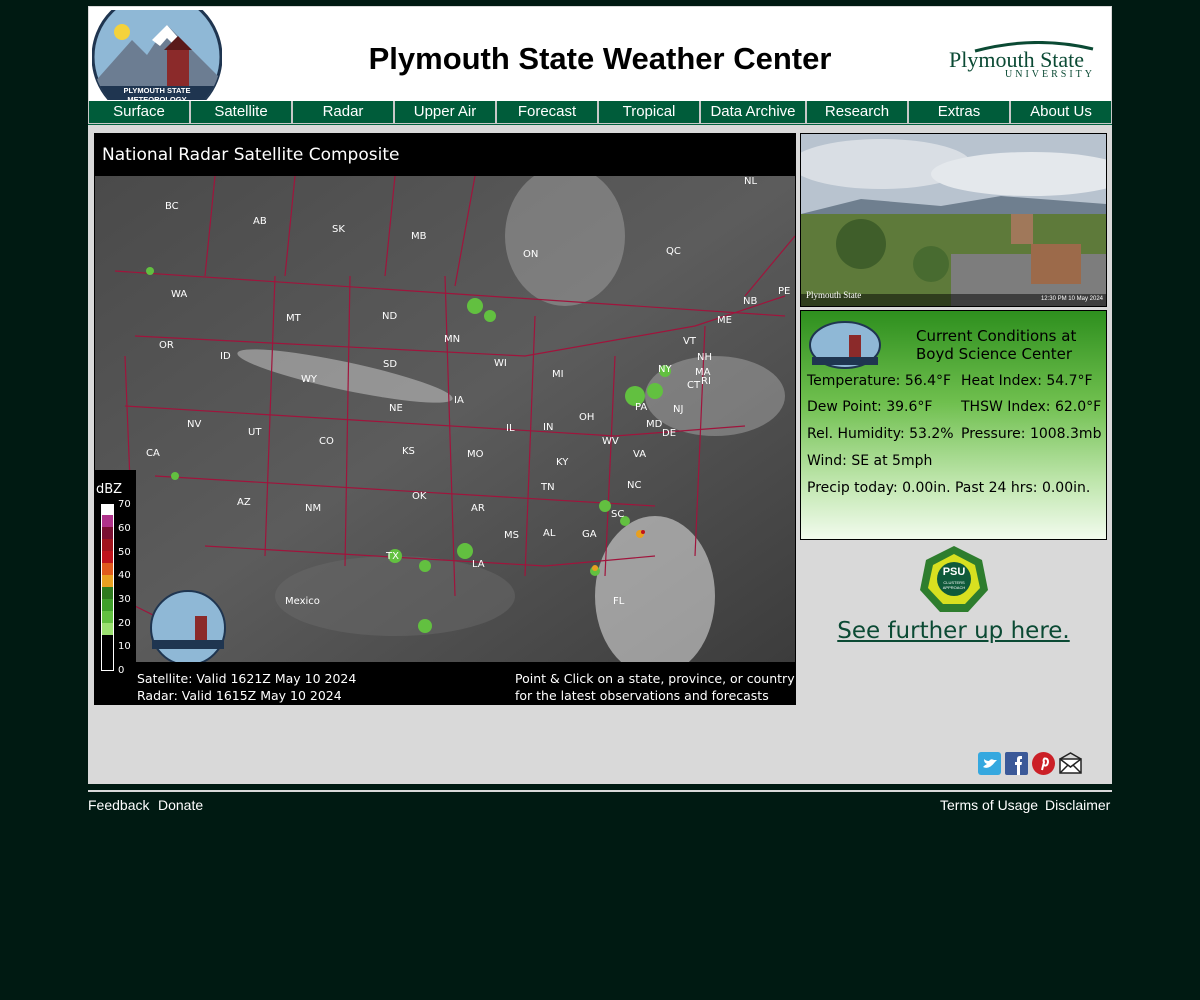 This screenshot has height=1000, width=1200. What do you see at coordinates (857, 112) in the screenshot?
I see `nav-research: Research` at bounding box center [857, 112].